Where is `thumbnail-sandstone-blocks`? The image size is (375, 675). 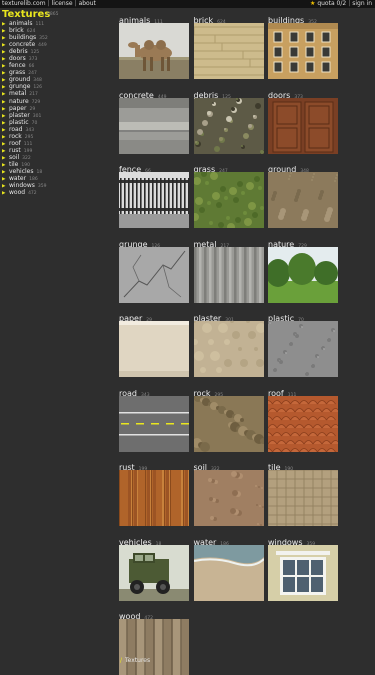 thumbnail-sandstone-blocks is located at coordinates (228, 51).